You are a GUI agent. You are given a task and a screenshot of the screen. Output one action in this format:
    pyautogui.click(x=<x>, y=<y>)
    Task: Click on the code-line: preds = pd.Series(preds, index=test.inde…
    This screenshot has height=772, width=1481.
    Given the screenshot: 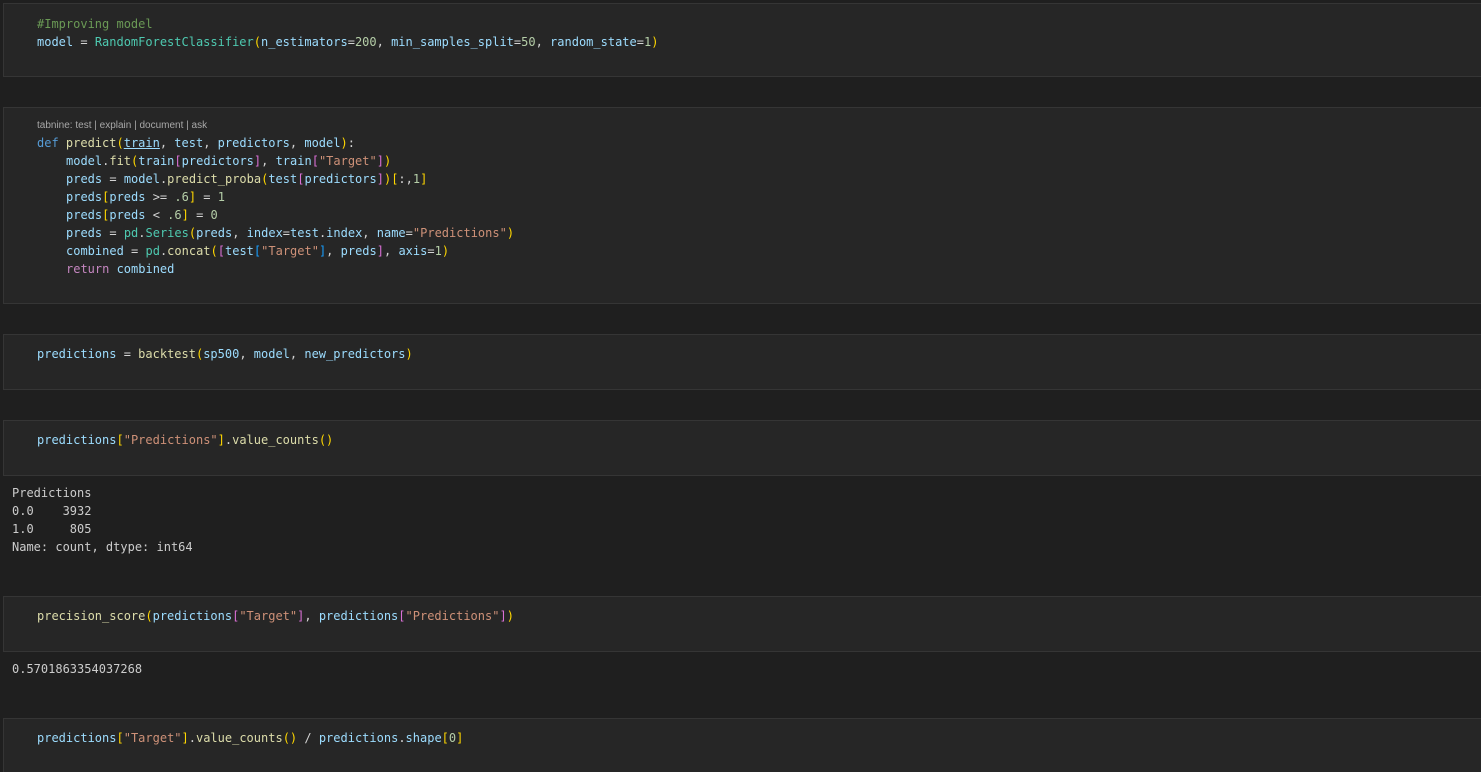 What is the action you would take?
    pyautogui.click(x=275, y=233)
    